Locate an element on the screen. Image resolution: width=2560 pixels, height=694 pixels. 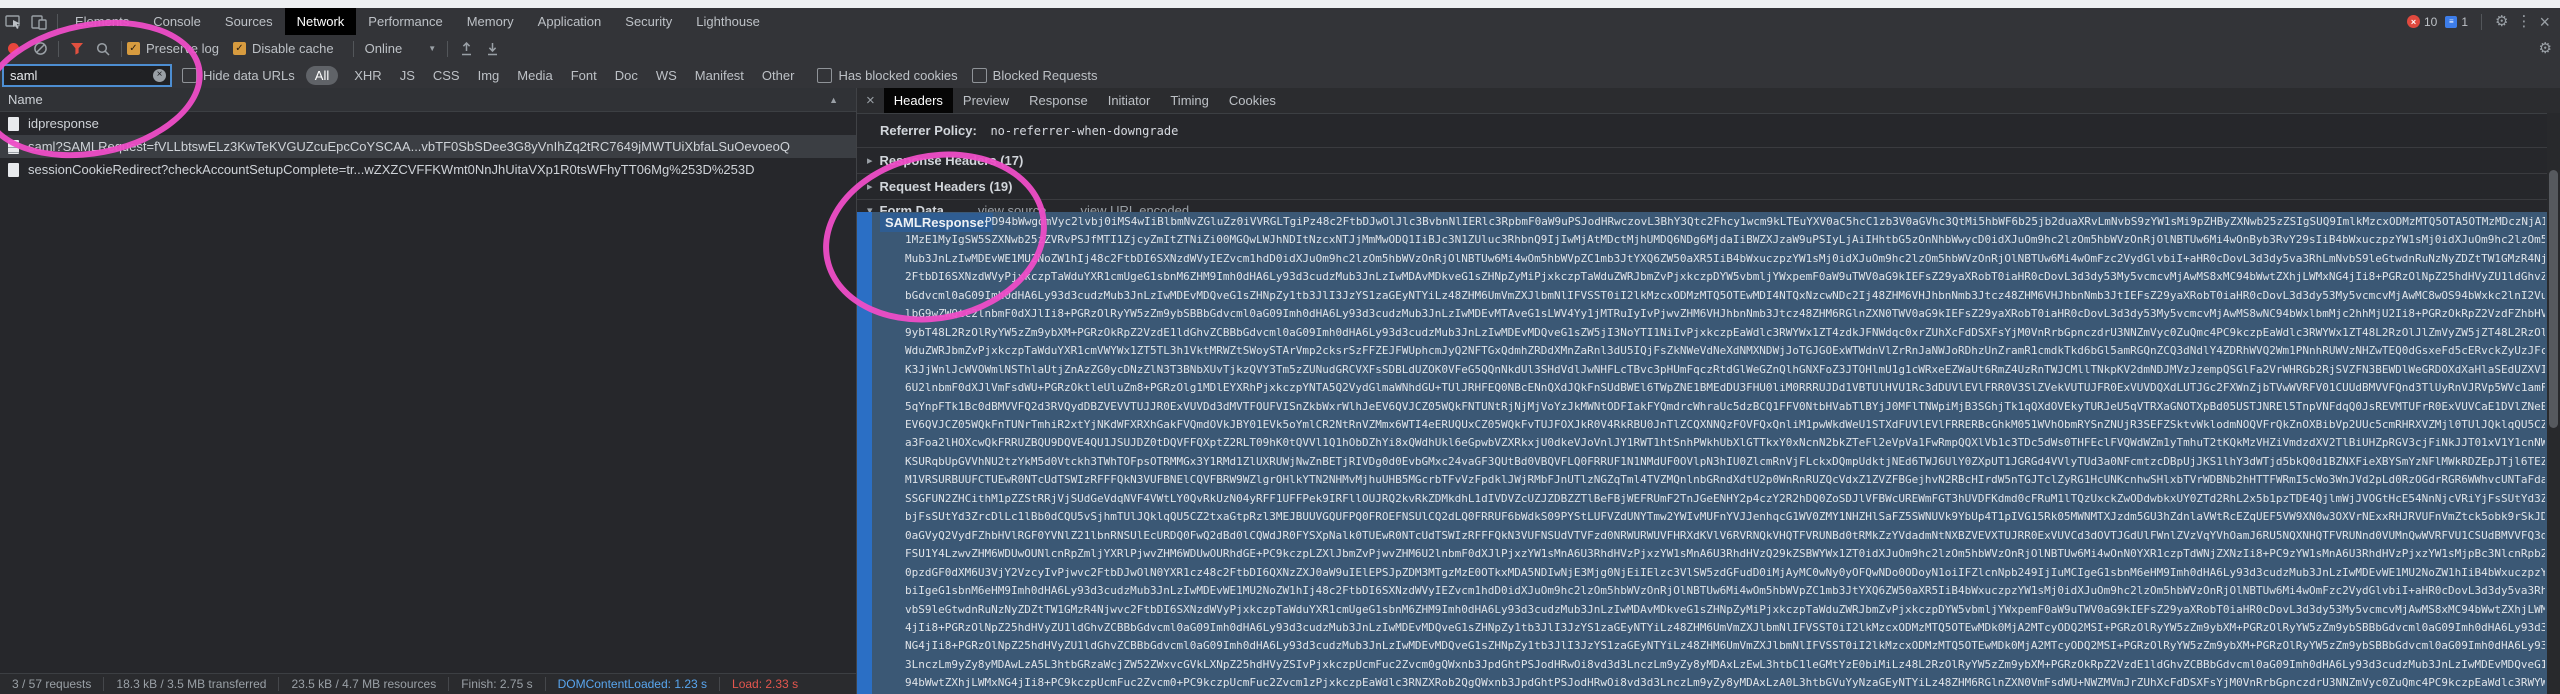
clear-requests-icon is located at coordinates (40, 48).